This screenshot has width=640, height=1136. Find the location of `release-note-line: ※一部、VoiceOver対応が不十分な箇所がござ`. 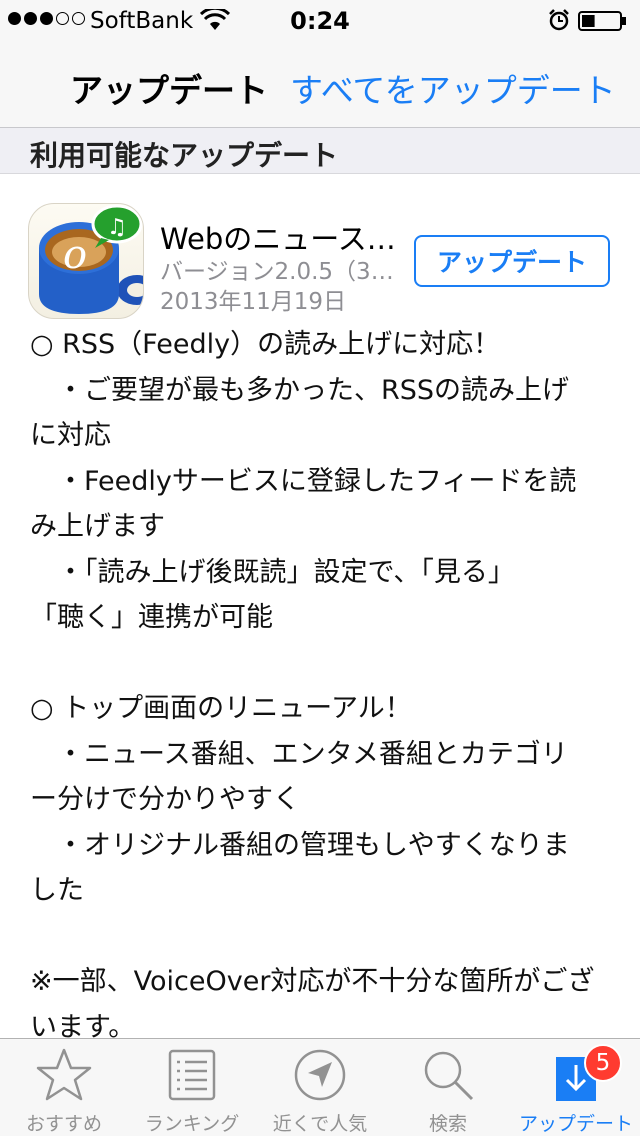

release-note-line: ※一部、VoiceOver対応が不十分な箇所がござ is located at coordinates (312, 981).